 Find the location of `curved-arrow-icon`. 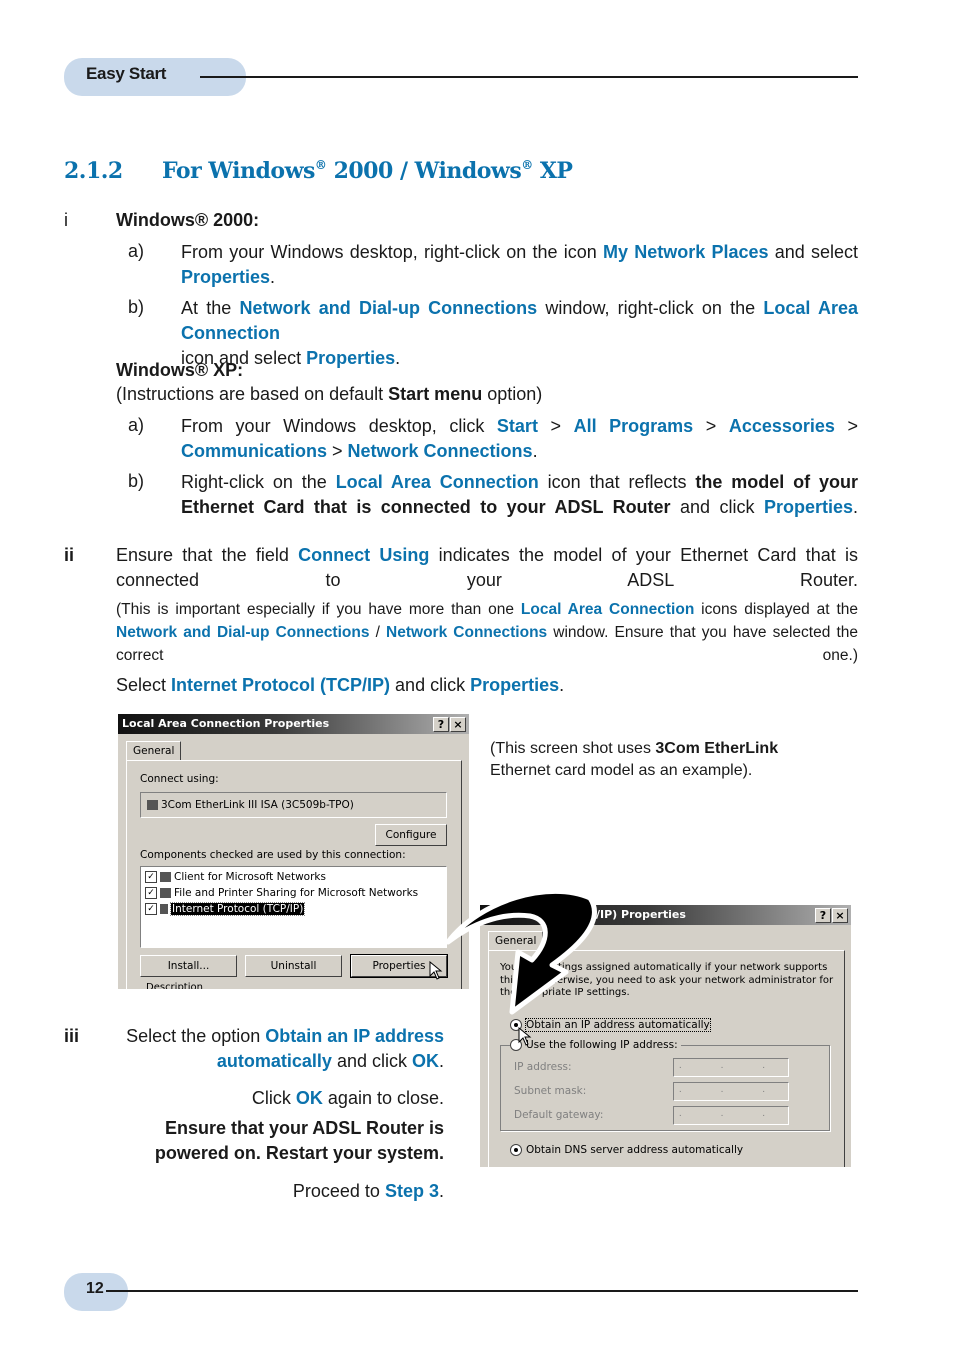

curved-arrow-icon is located at coordinates (521, 952).